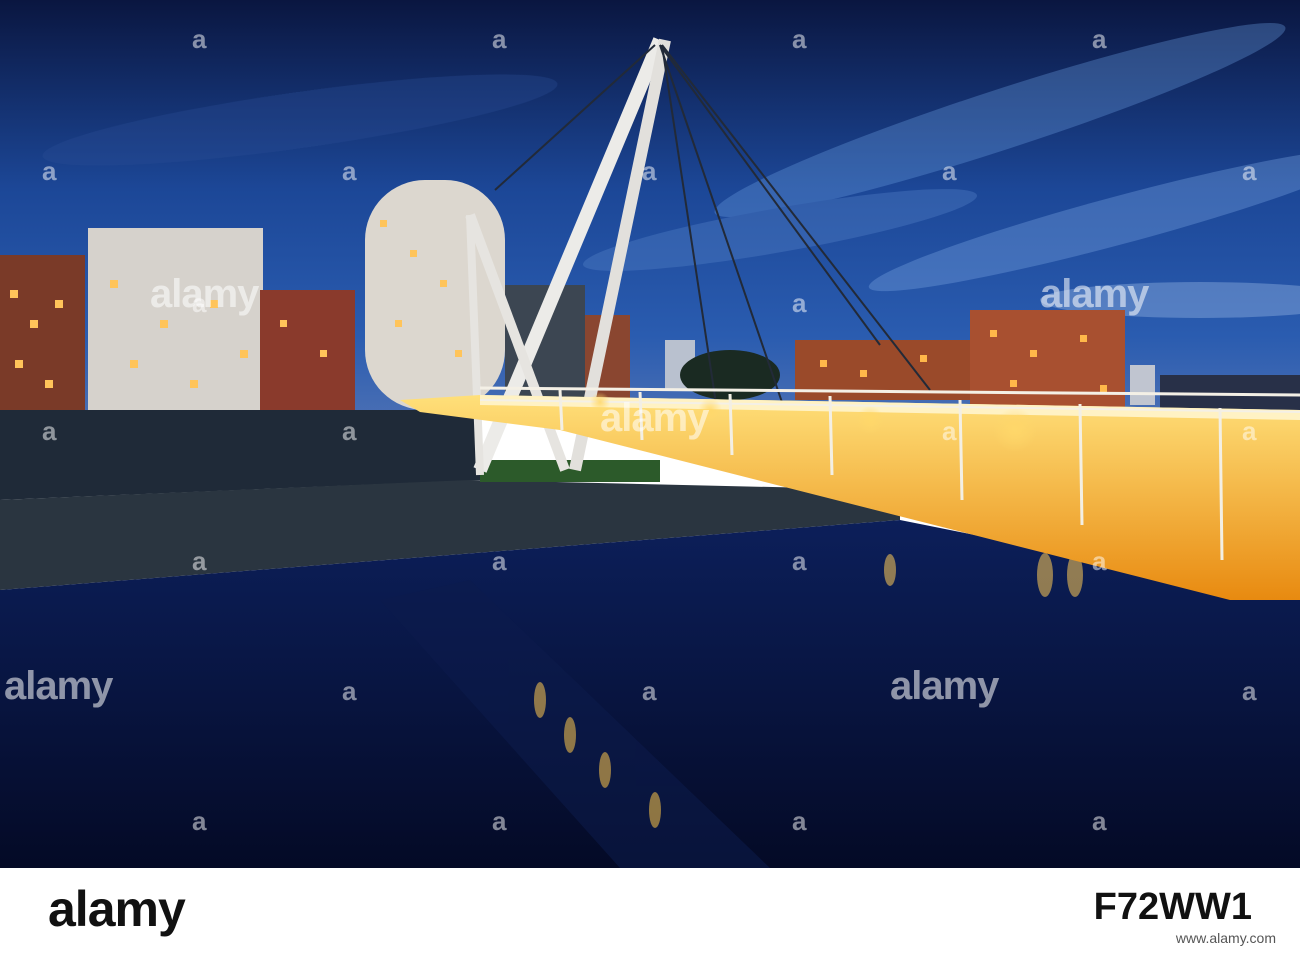 The width and height of the screenshot is (1300, 956). I want to click on grass, so click(570, 471).